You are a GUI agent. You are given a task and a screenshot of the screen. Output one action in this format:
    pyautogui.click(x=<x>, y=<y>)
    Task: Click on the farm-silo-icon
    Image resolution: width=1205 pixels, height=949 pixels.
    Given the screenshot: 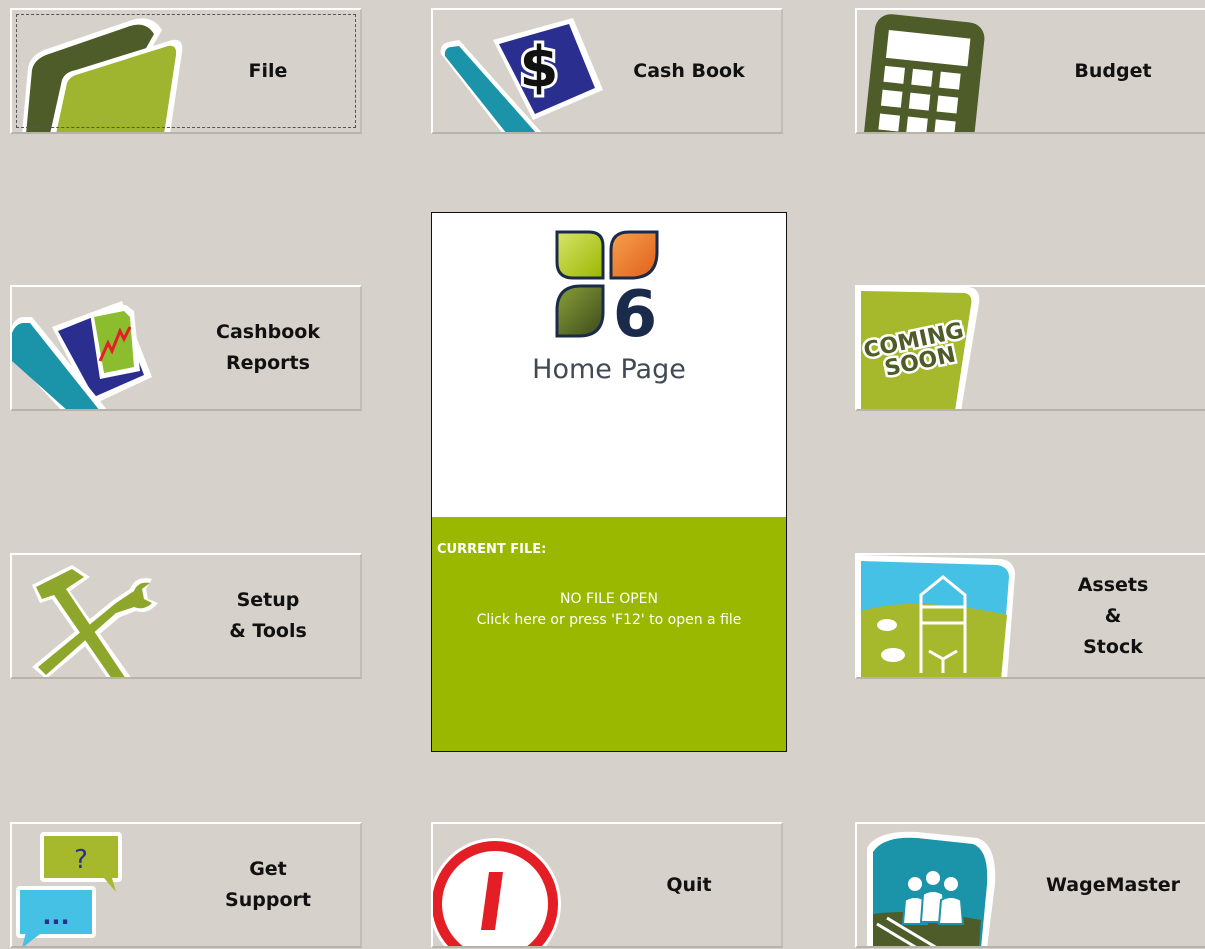 What is the action you would take?
    pyautogui.click(x=947, y=616)
    